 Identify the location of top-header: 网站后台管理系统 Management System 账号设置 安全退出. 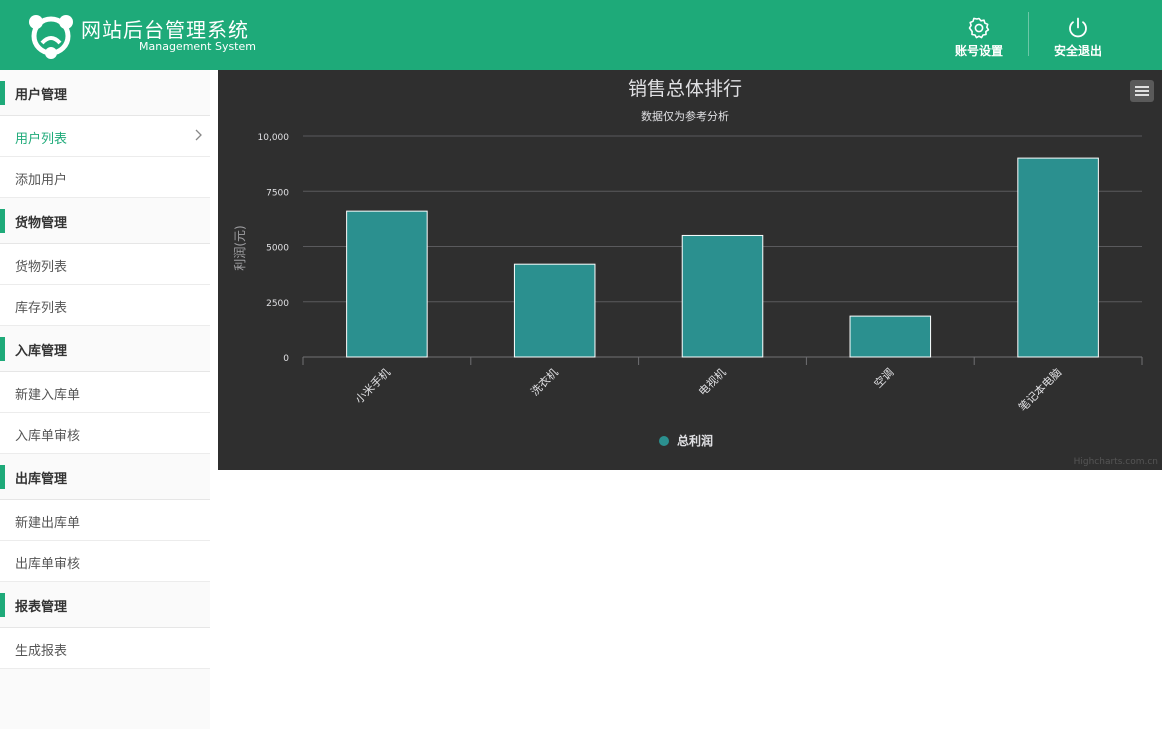
(581, 35).